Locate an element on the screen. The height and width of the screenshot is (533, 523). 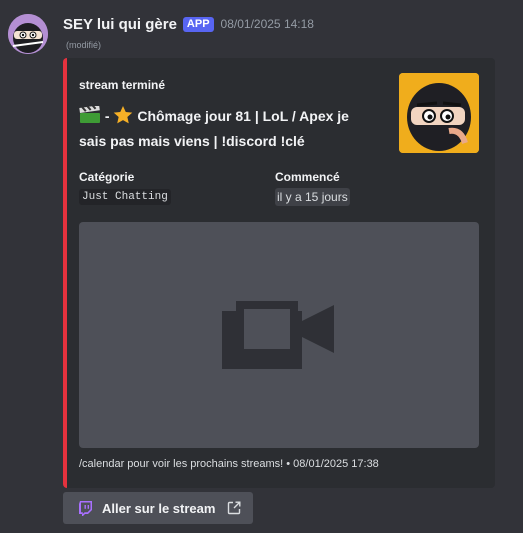
username: SEY lui qui gère is located at coordinates (120, 24).